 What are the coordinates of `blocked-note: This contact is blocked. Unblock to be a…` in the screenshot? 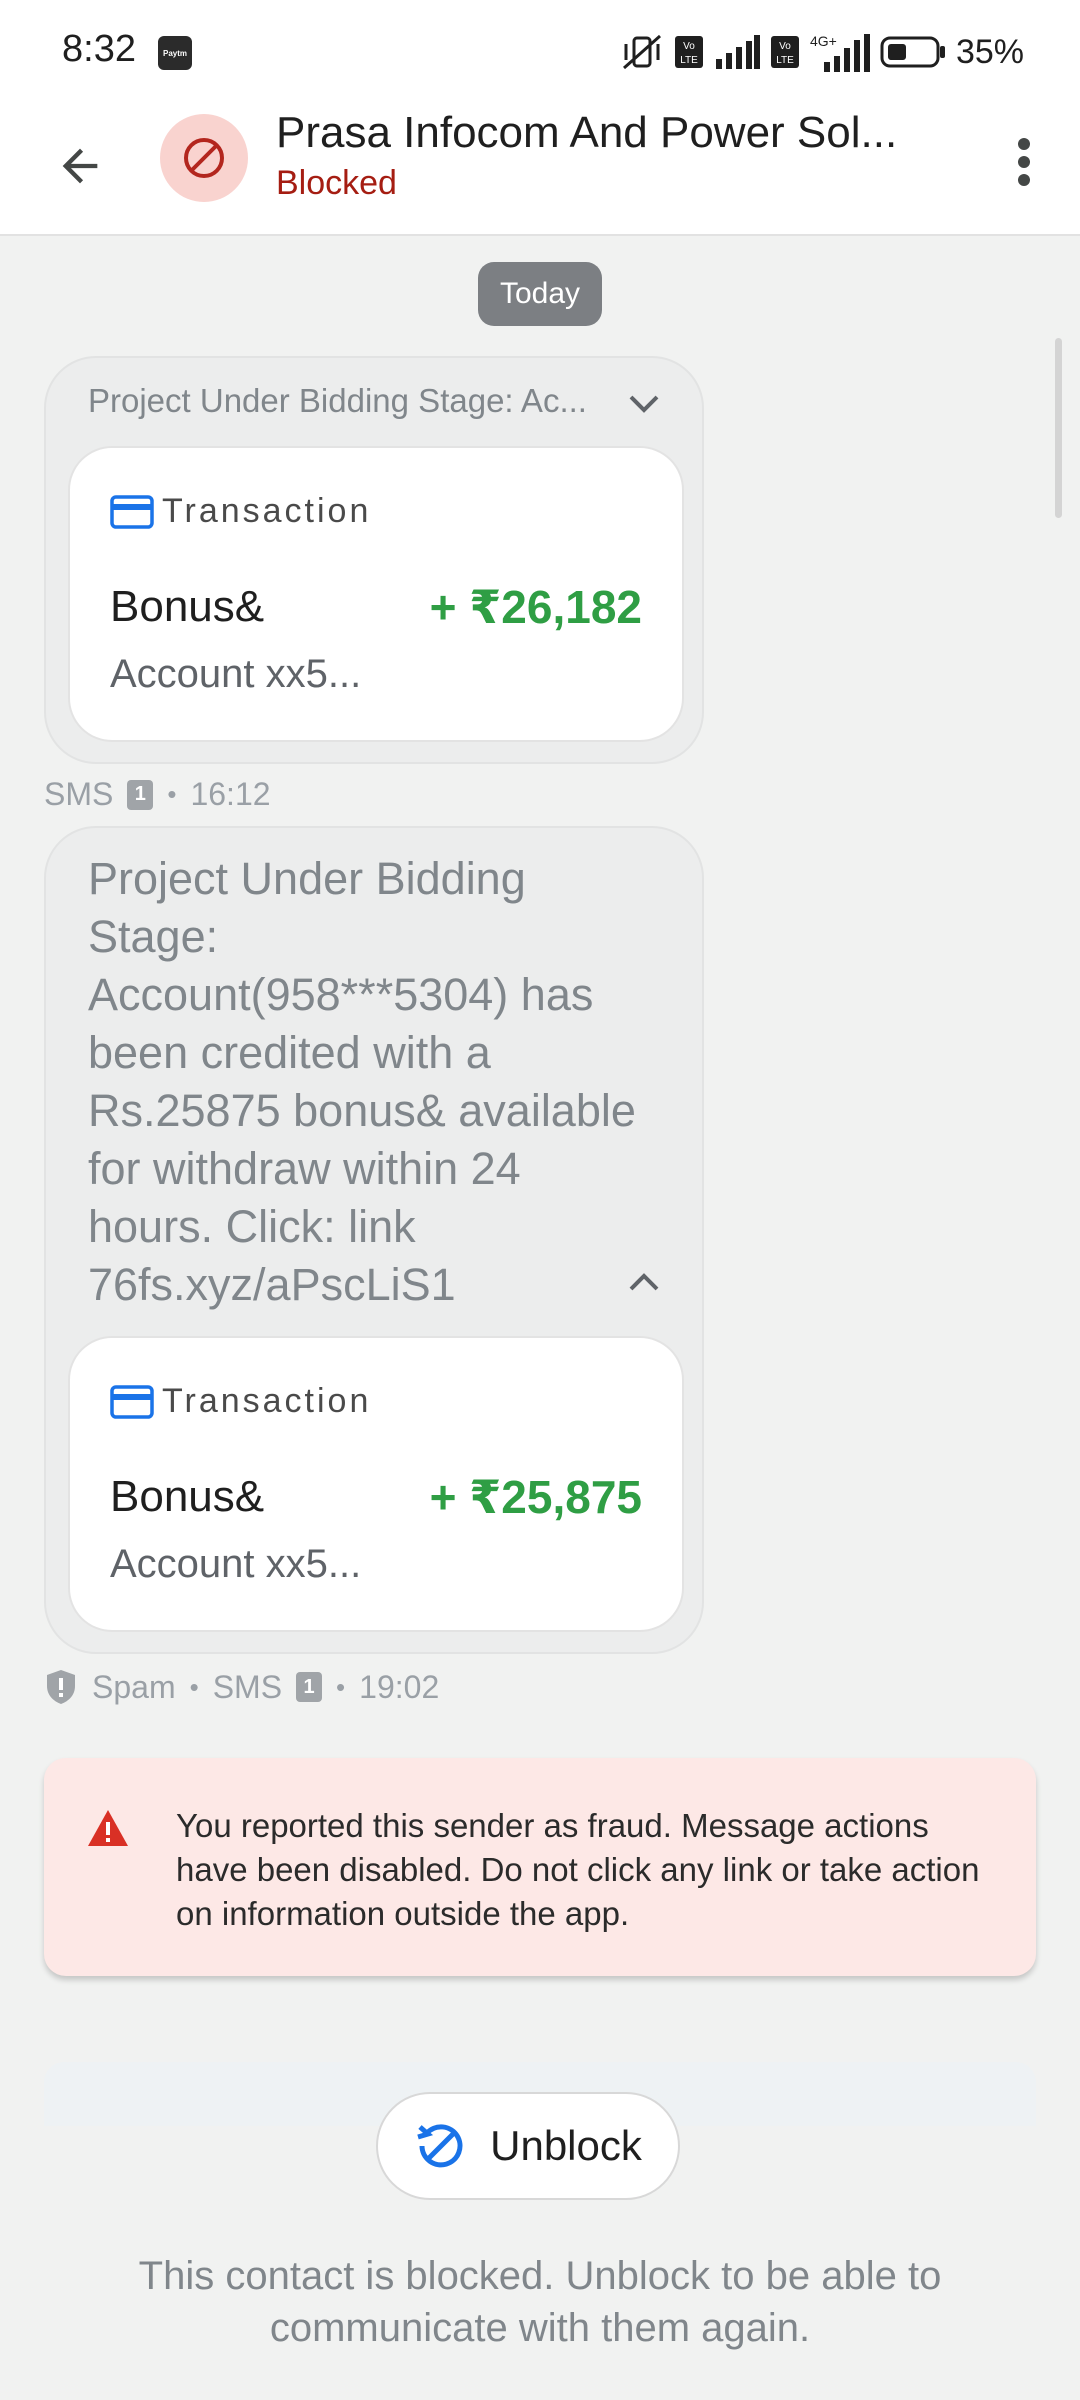 It's located at (540, 2302).